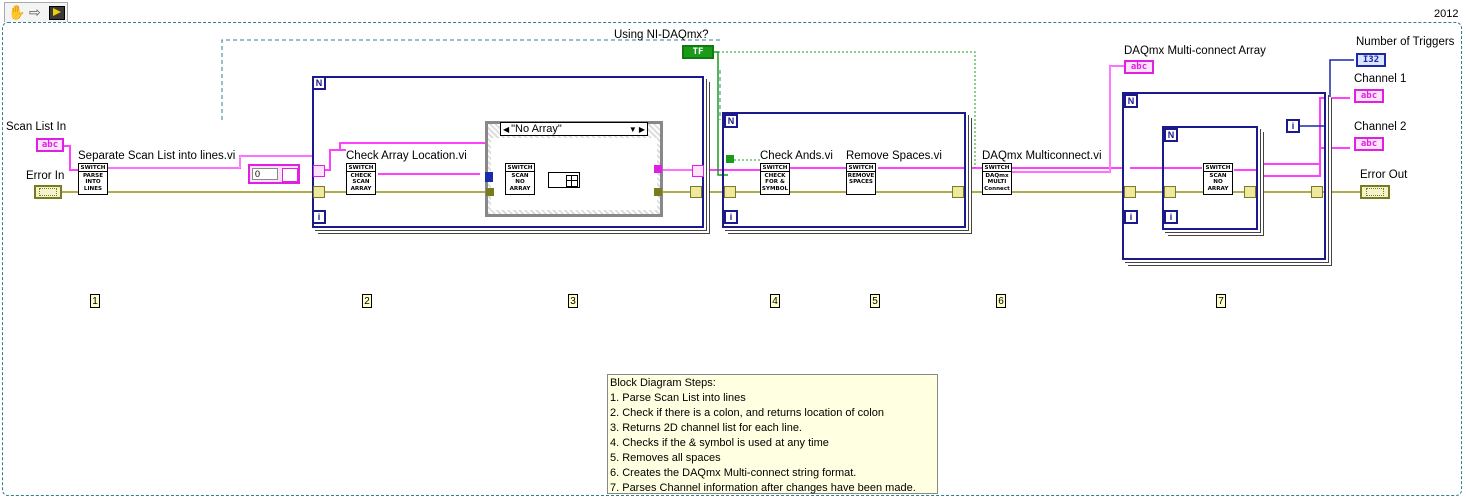  Describe the element at coordinates (663, 383) in the screenshot. I see `note-title: Block Diagram Steps:` at that location.